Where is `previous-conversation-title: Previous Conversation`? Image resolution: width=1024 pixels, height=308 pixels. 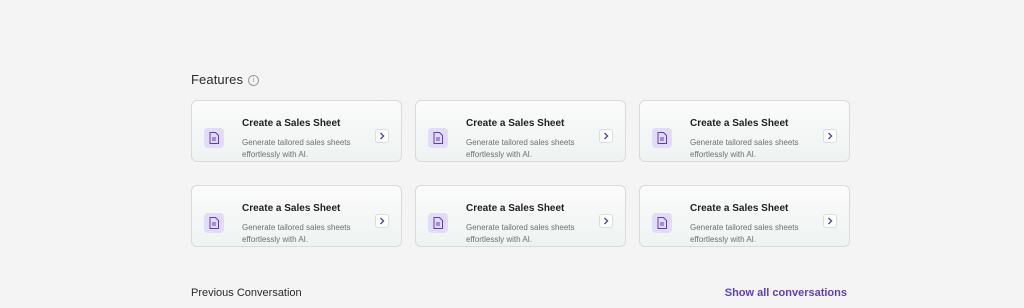
previous-conversation-title: Previous Conversation is located at coordinates (246, 293).